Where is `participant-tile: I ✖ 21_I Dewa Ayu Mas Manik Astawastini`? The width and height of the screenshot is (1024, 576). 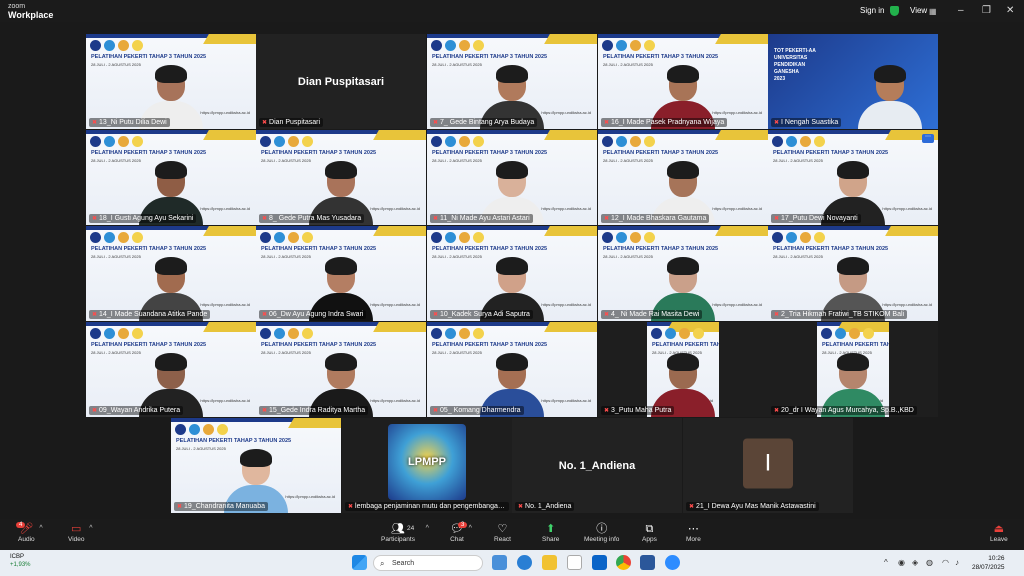
participant-tile: I ✖ 21_I Dewa Ayu Mas Manik Astawastini is located at coordinates (768, 465).